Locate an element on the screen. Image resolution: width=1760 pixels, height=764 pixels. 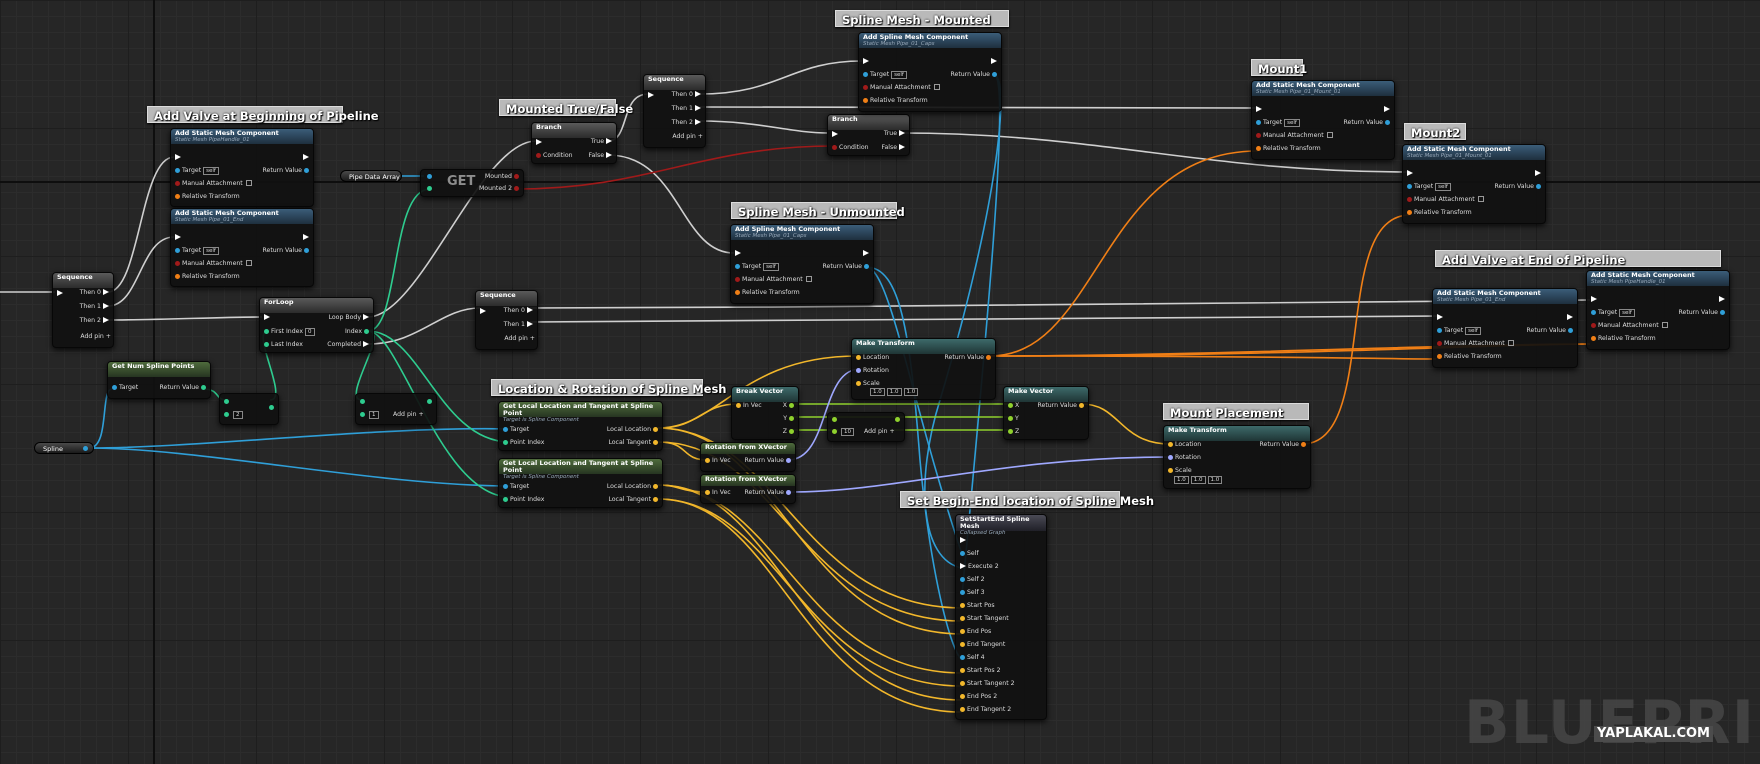
index-in-pin is located at coordinates (429, 189).